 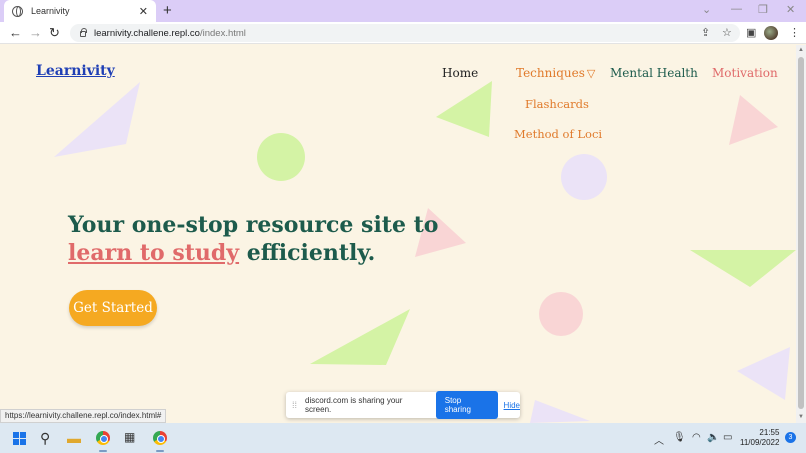 I want to click on clock: 21:55 11/09/2022, so click(x=759, y=438).